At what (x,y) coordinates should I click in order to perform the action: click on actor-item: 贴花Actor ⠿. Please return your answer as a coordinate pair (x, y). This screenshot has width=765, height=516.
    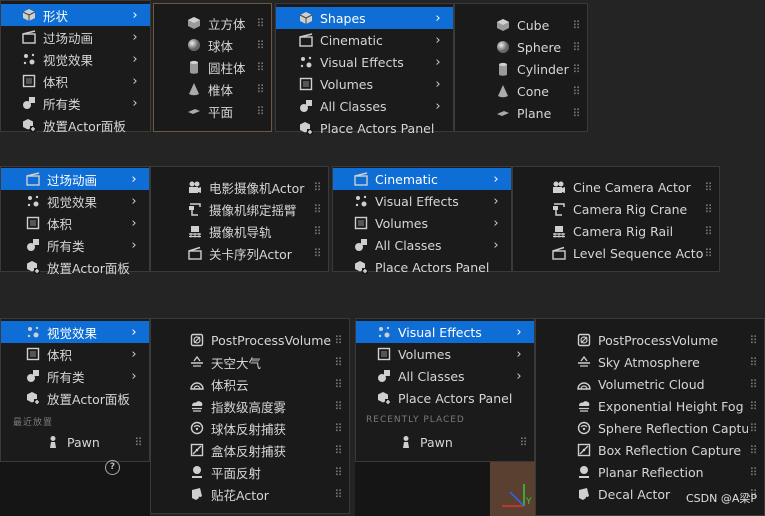
    Looking at the image, I should click on (250, 494).